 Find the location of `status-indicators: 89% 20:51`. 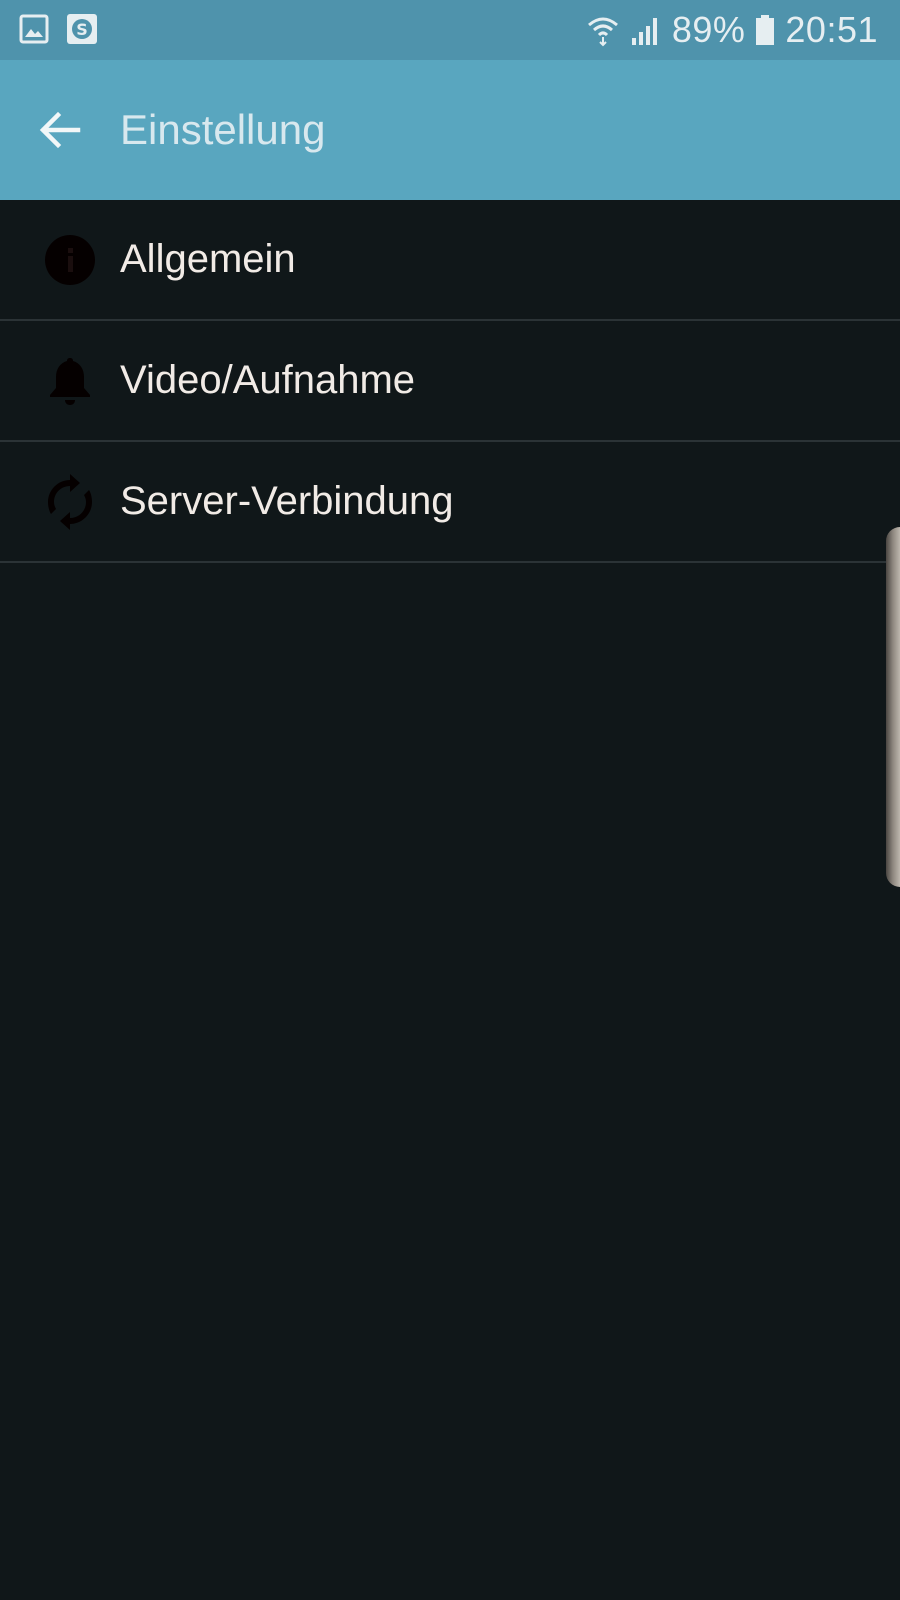

status-indicators: 89% 20:51 is located at coordinates (732, 30).